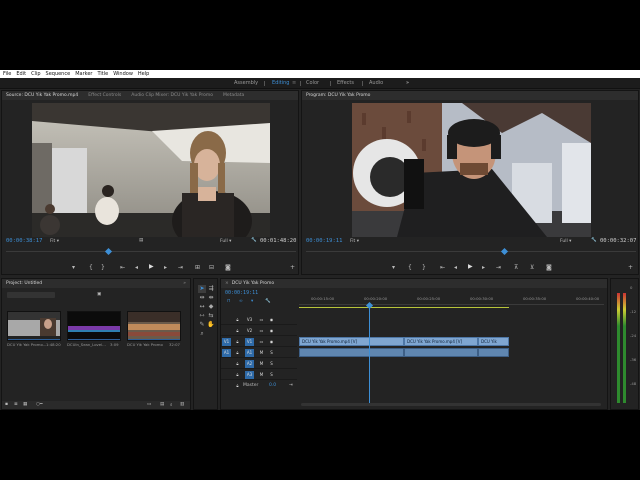 The height and width of the screenshot is (480, 640). I want to click on source-quality-dropdown: Full ▾, so click(225, 241).